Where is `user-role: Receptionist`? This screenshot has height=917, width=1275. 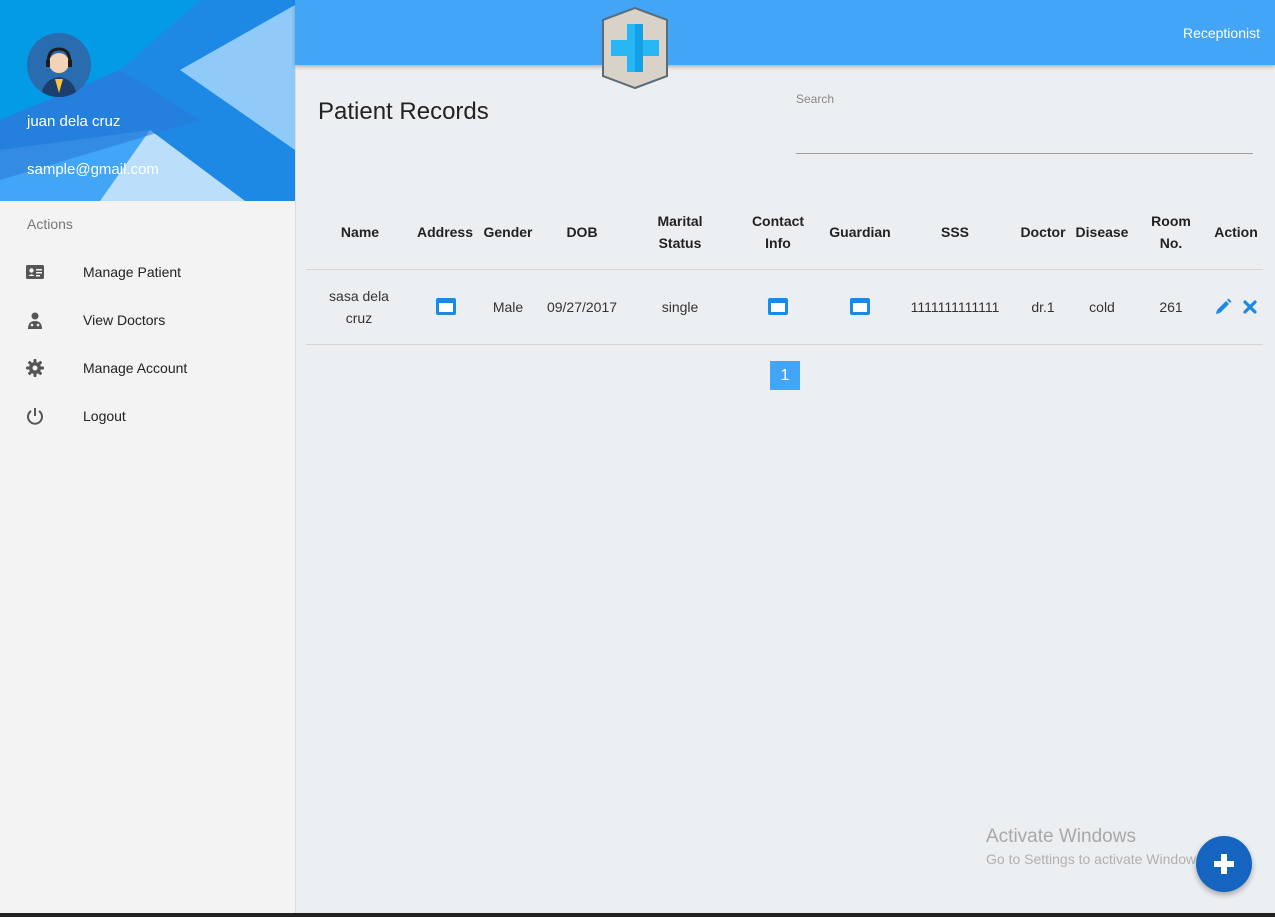
user-role: Receptionist is located at coordinates (1221, 33).